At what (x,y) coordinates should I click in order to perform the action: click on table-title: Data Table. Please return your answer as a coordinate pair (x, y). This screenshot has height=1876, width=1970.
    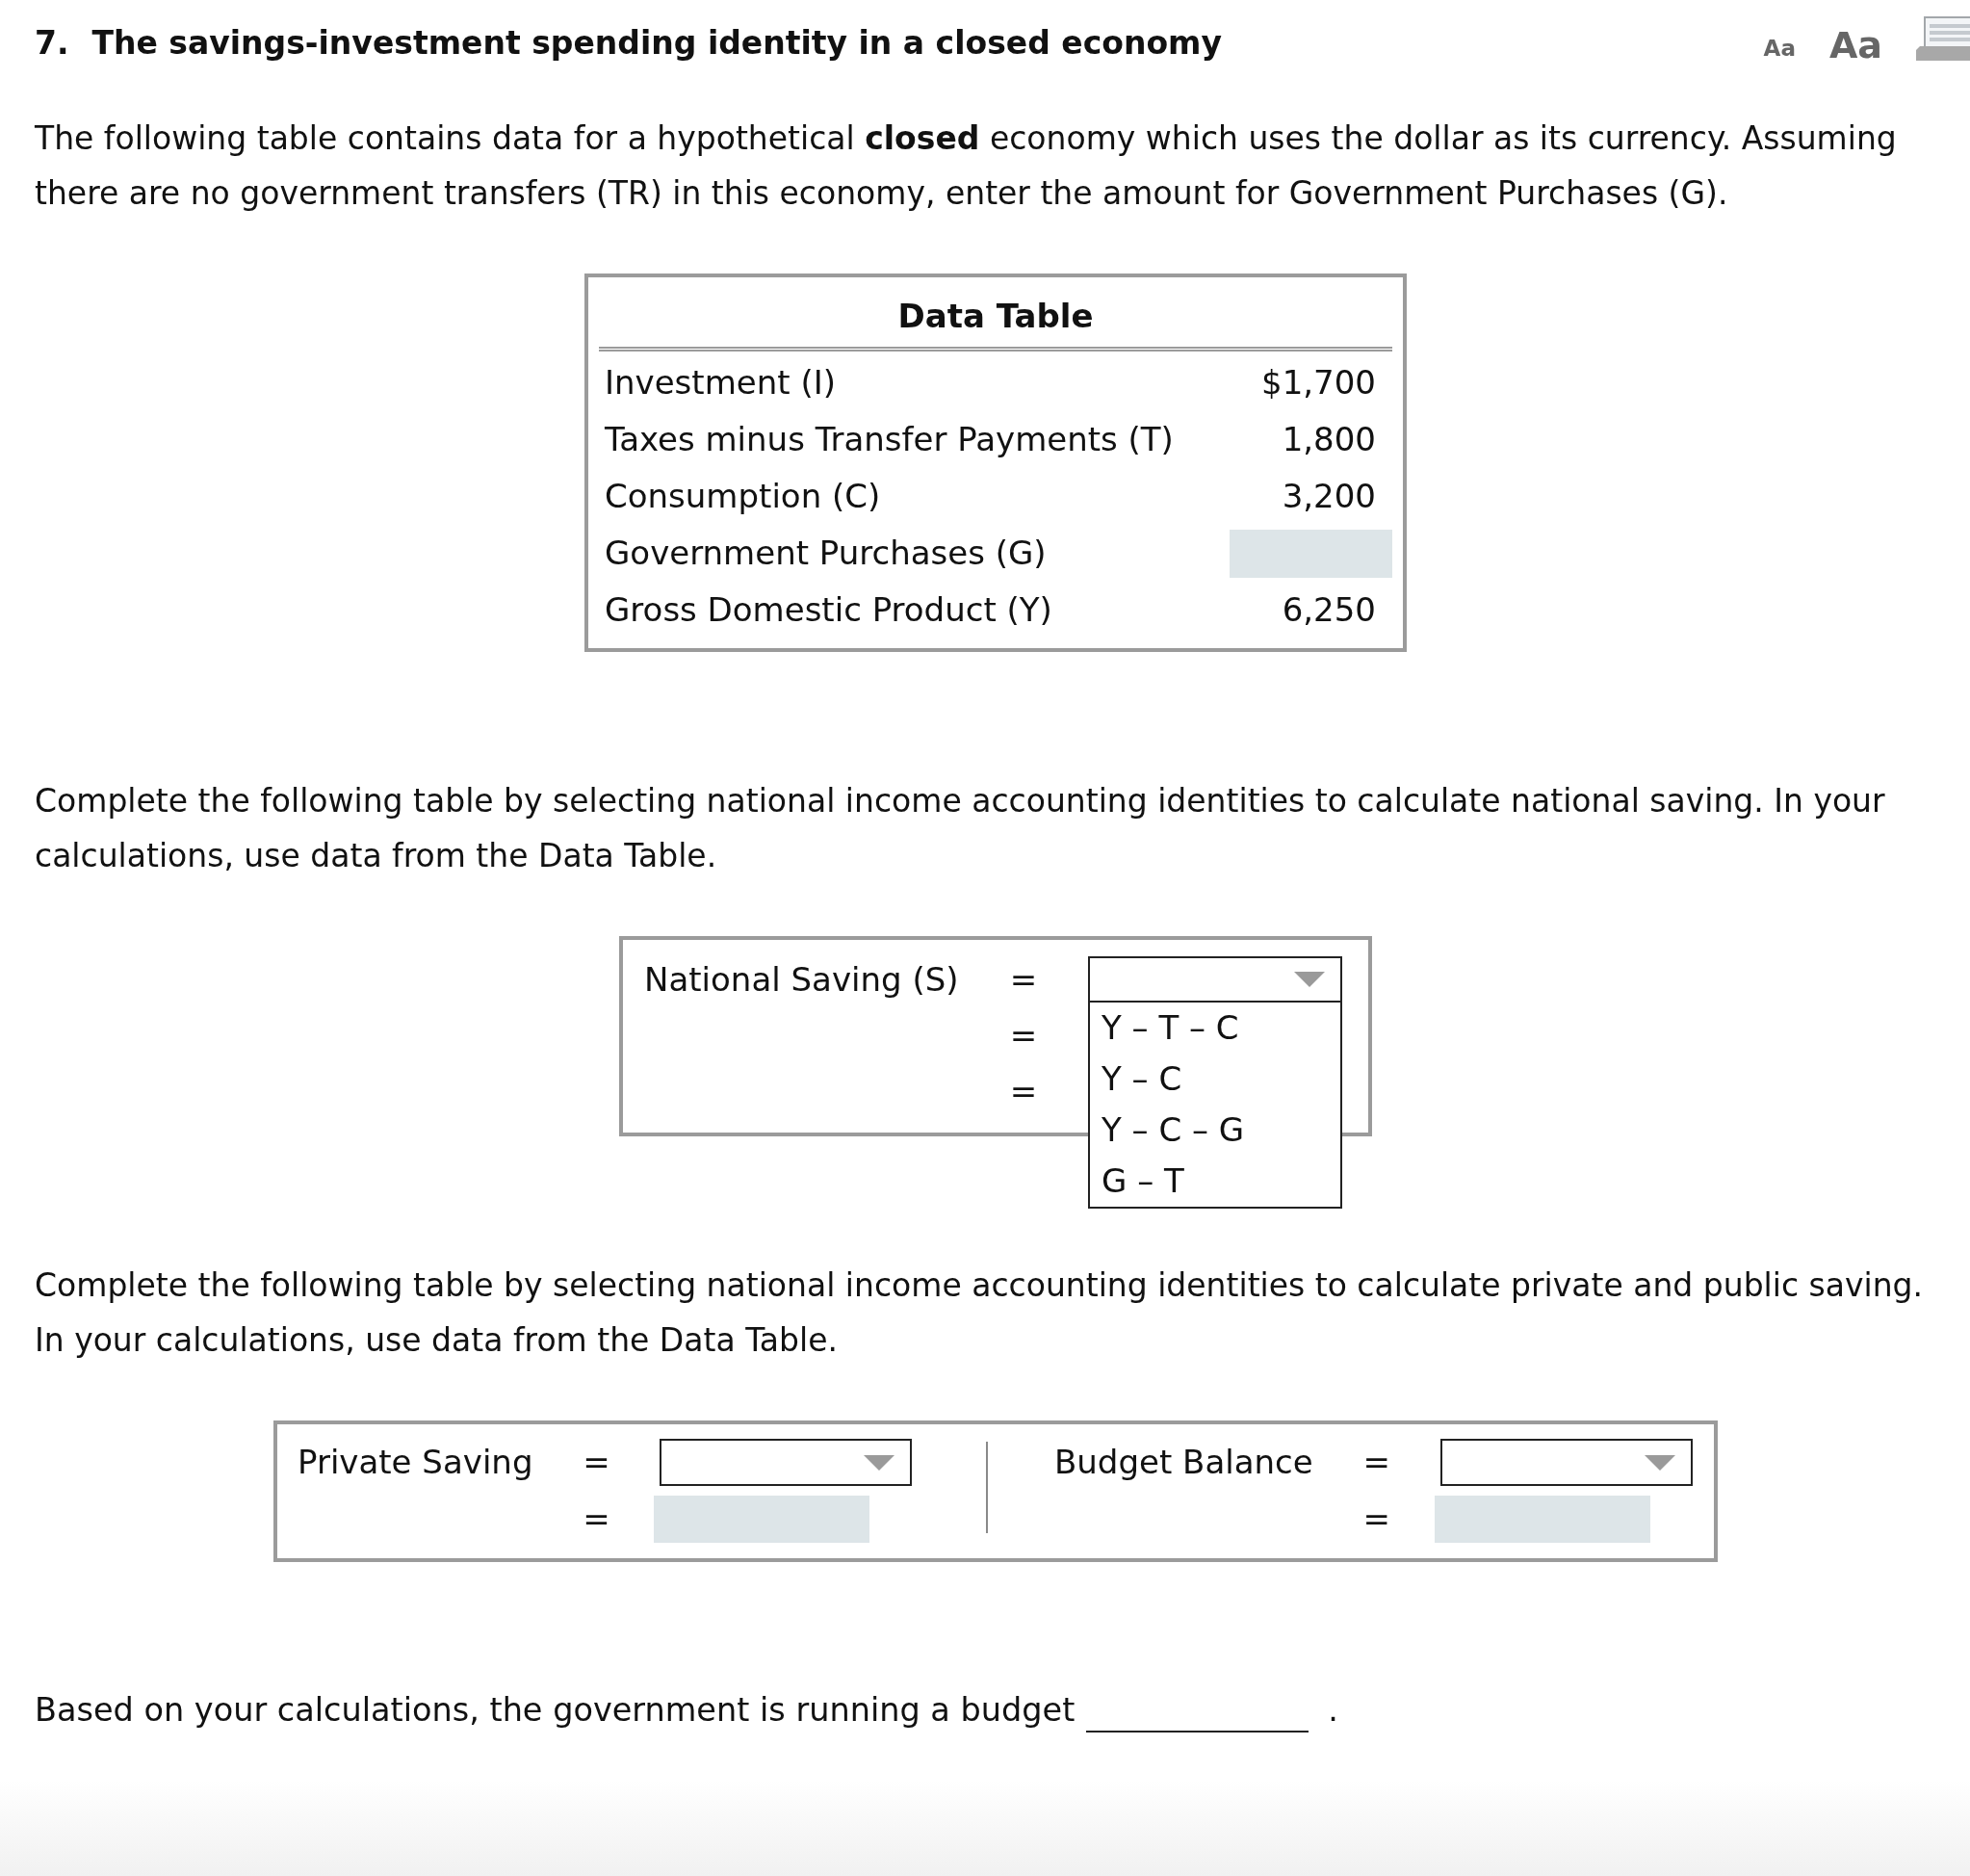
    Looking at the image, I should click on (995, 317).